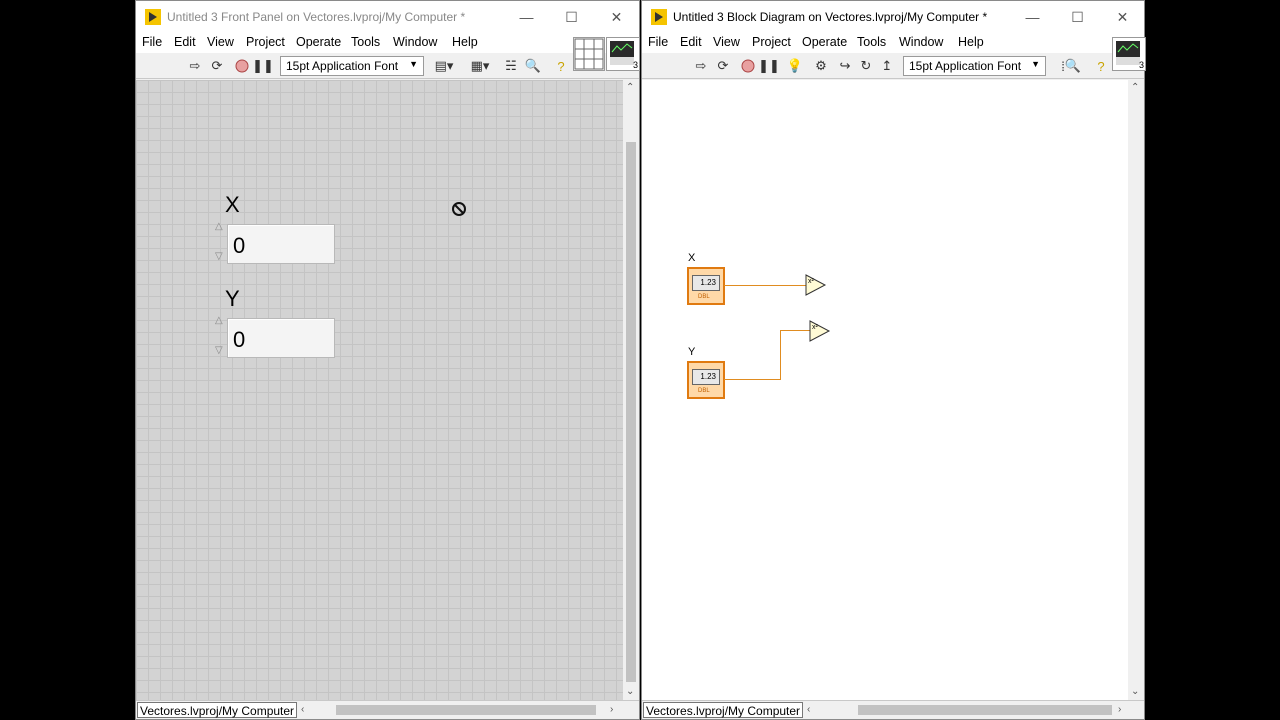 This screenshot has width=1280, height=720. What do you see at coordinates (887, 66) in the screenshot?
I see `step-out-icon: ↥` at bounding box center [887, 66].